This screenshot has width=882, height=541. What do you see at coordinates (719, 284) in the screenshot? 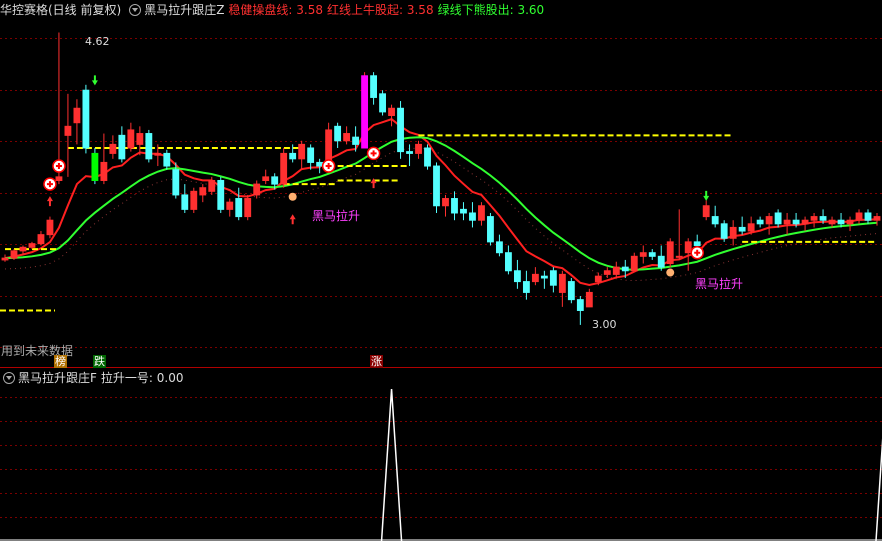
I see `signal-label-2: 黑马拉升` at bounding box center [719, 284].